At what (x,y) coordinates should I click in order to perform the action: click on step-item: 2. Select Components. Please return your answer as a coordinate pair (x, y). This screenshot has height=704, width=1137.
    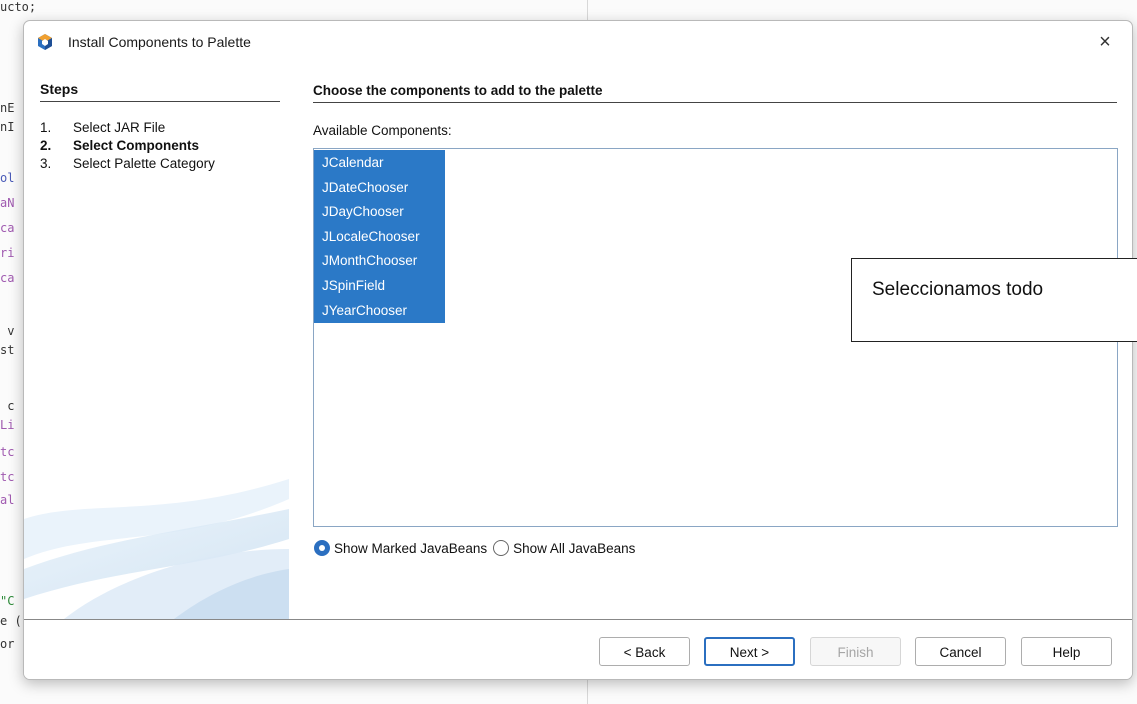
    Looking at the image, I should click on (127, 146).